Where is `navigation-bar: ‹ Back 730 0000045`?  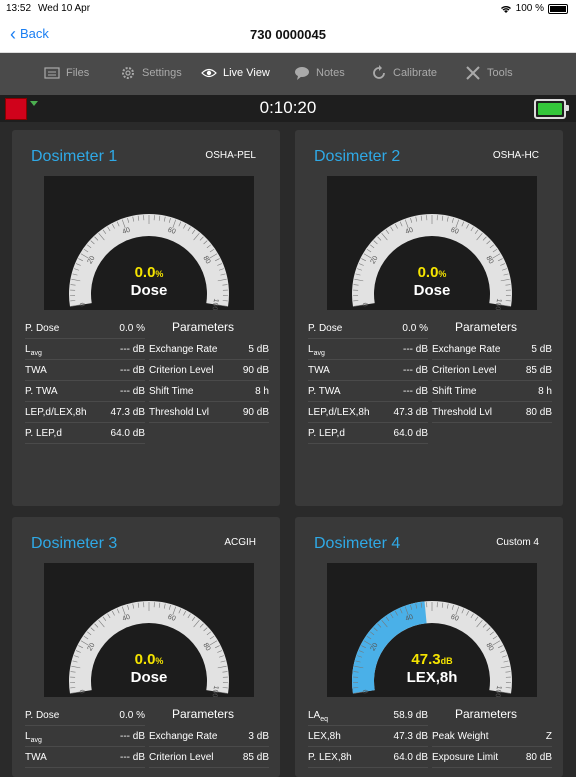 navigation-bar: ‹ Back 730 0000045 is located at coordinates (288, 35).